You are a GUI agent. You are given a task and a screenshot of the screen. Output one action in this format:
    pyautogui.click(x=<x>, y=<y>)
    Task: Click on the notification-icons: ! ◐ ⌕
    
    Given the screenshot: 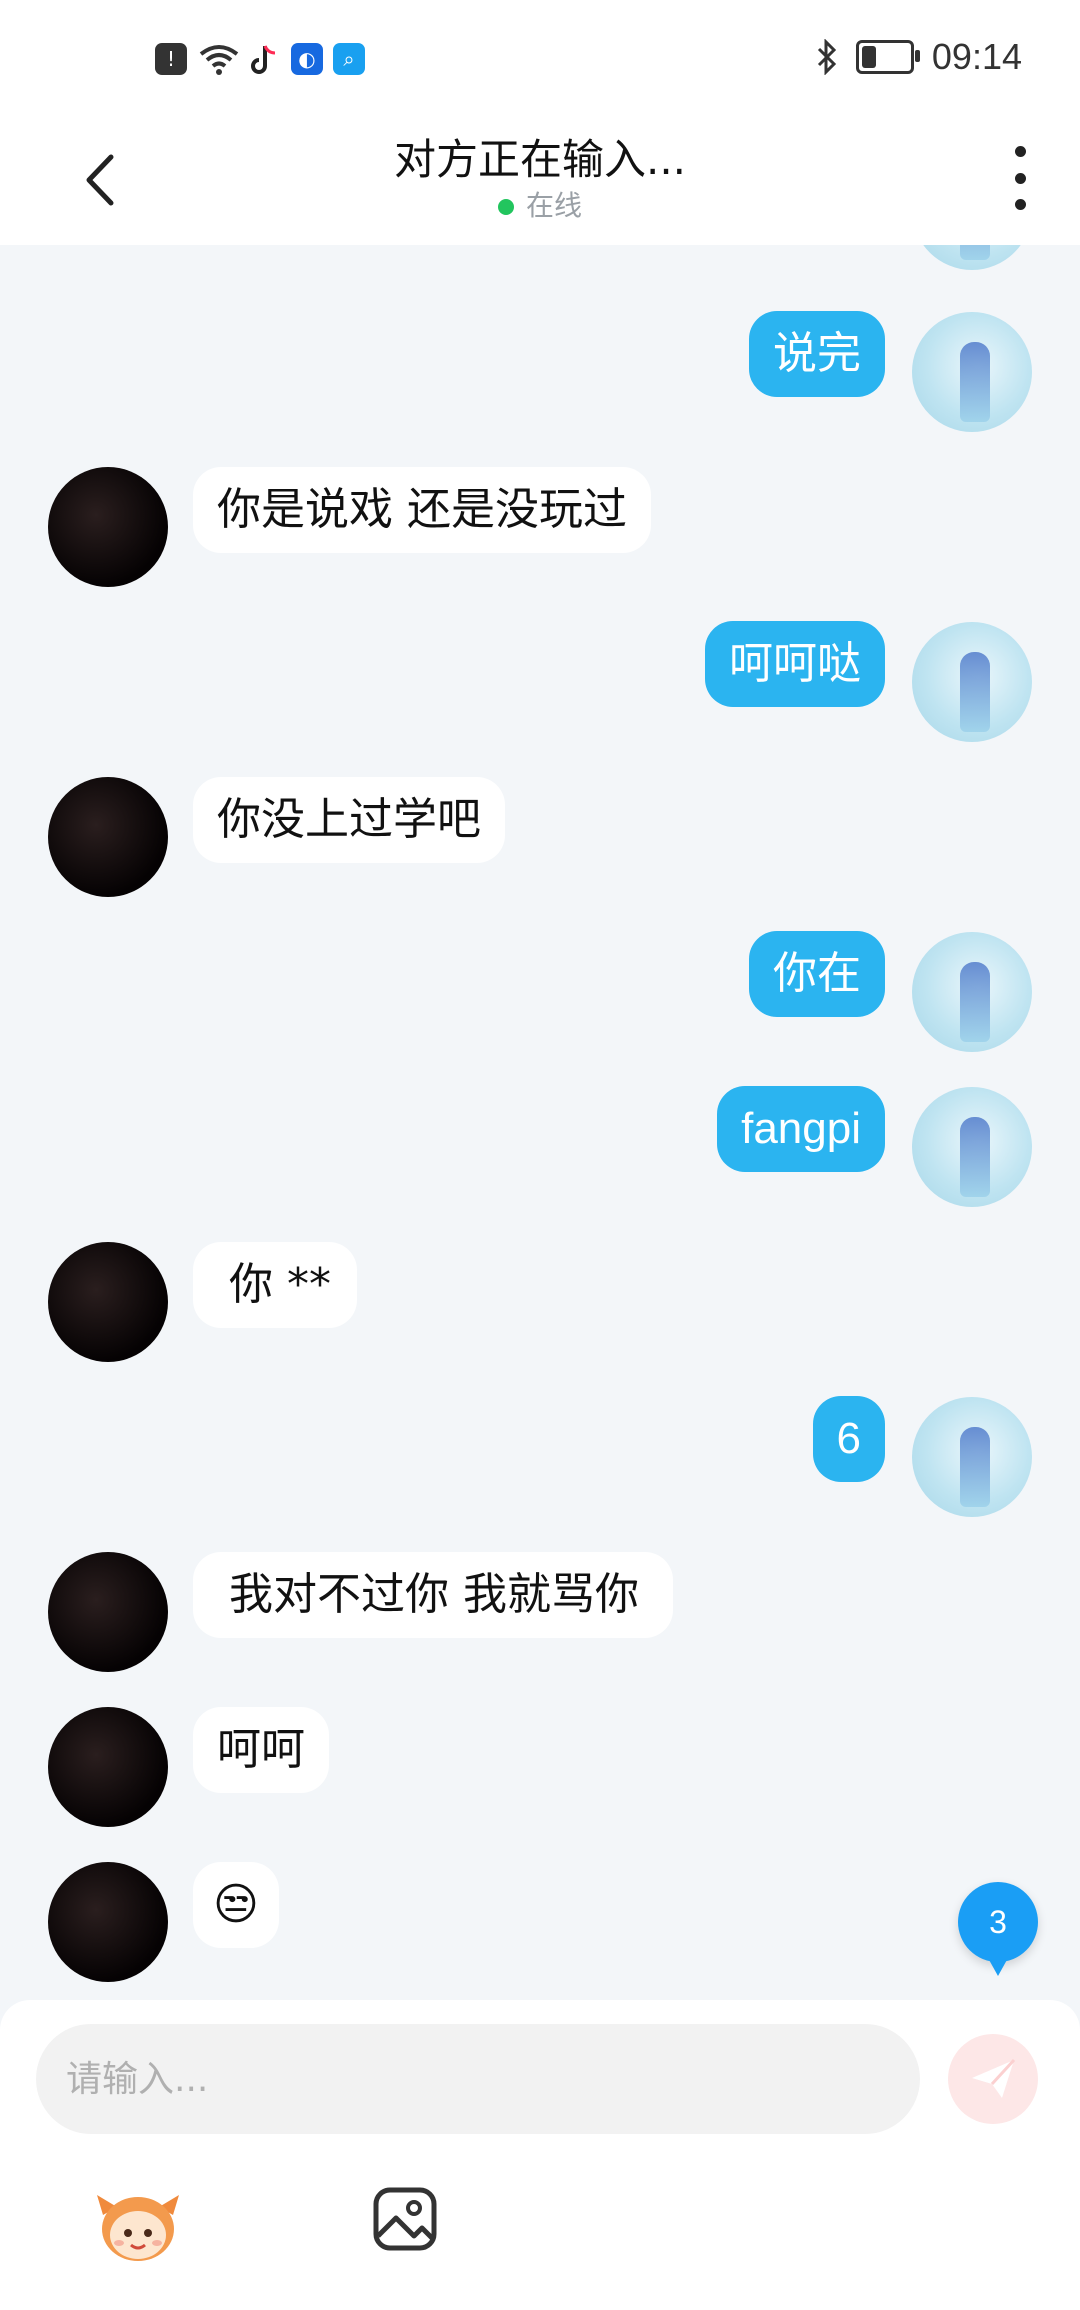 What is the action you would take?
    pyautogui.click(x=260, y=59)
    